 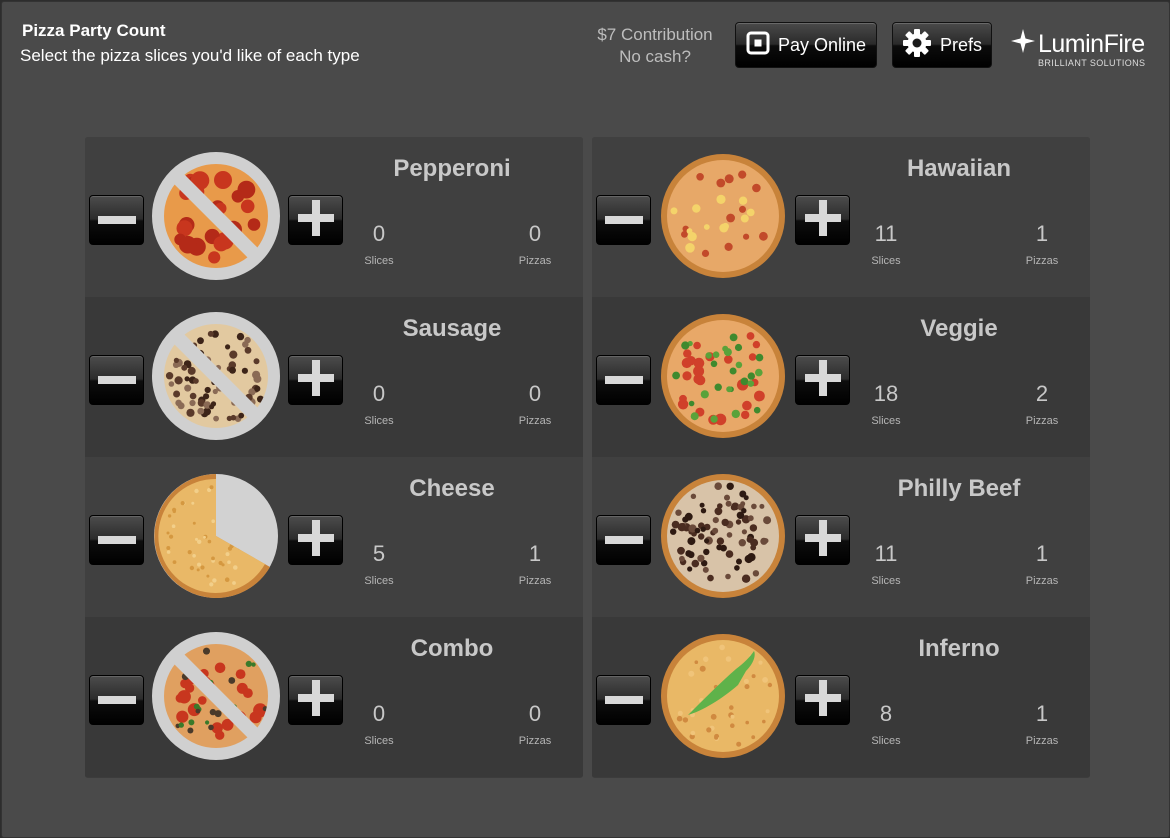 I want to click on decrement-hawaiian-button, so click(x=623, y=220).